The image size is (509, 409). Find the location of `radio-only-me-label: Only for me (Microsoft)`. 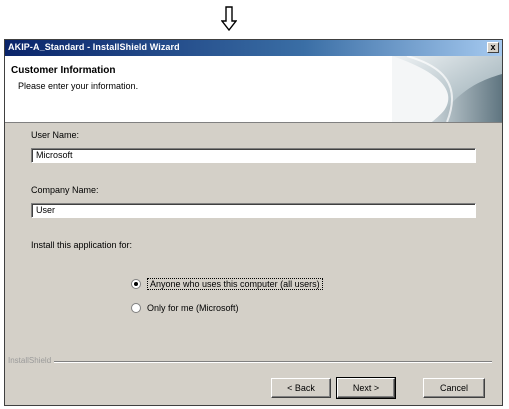

radio-only-me-label: Only for me (Microsoft) is located at coordinates (193, 308).